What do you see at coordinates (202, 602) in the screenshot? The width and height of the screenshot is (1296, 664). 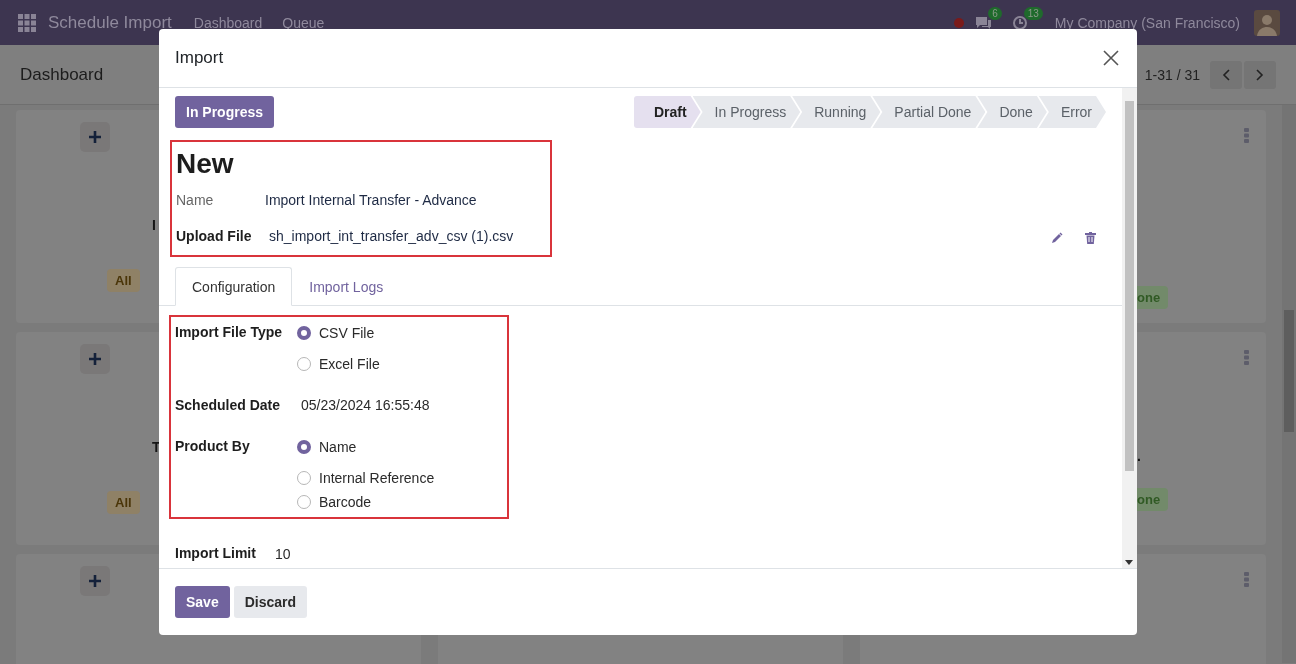 I see `save-button: Save` at bounding box center [202, 602].